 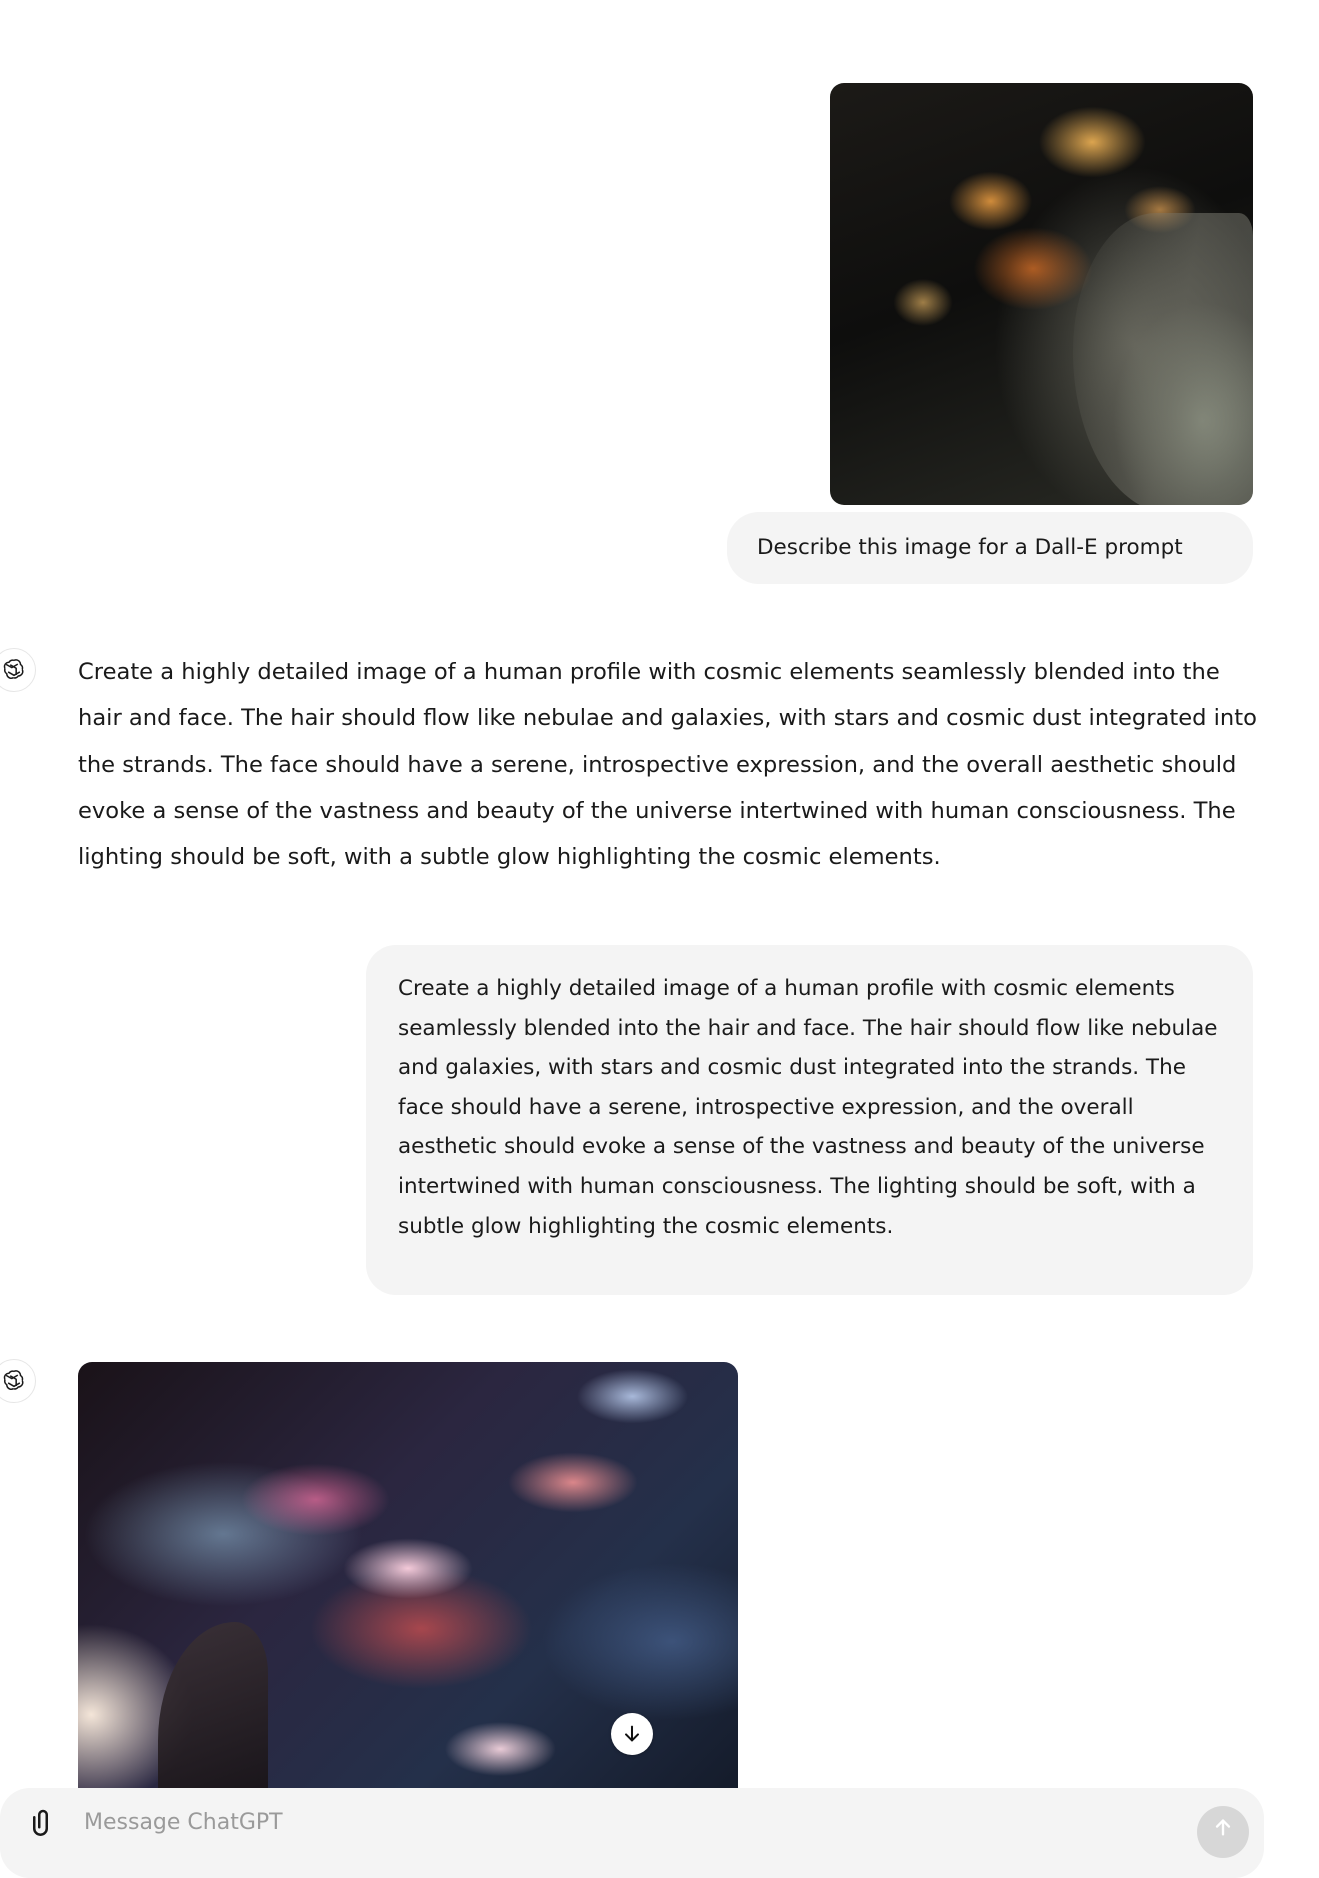 I want to click on message-input, so click(x=624, y=1822).